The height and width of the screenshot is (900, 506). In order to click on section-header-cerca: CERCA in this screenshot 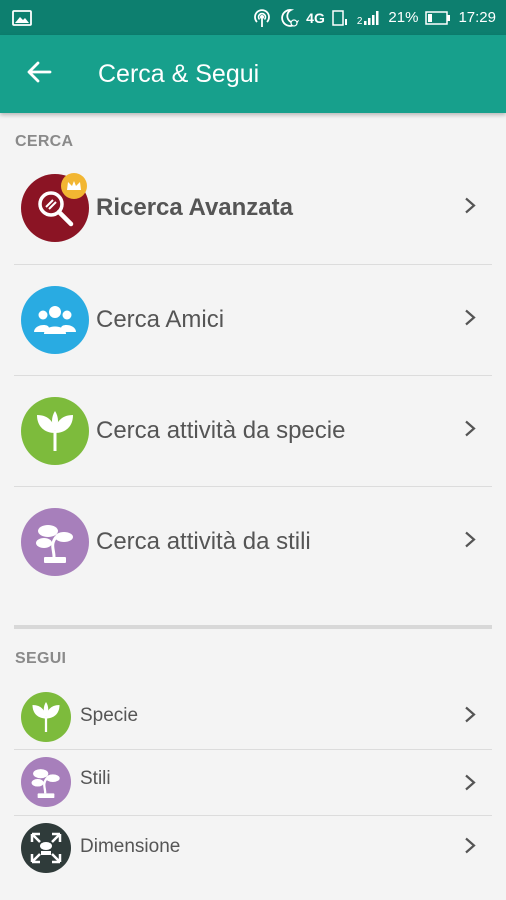, I will do `click(44, 141)`.